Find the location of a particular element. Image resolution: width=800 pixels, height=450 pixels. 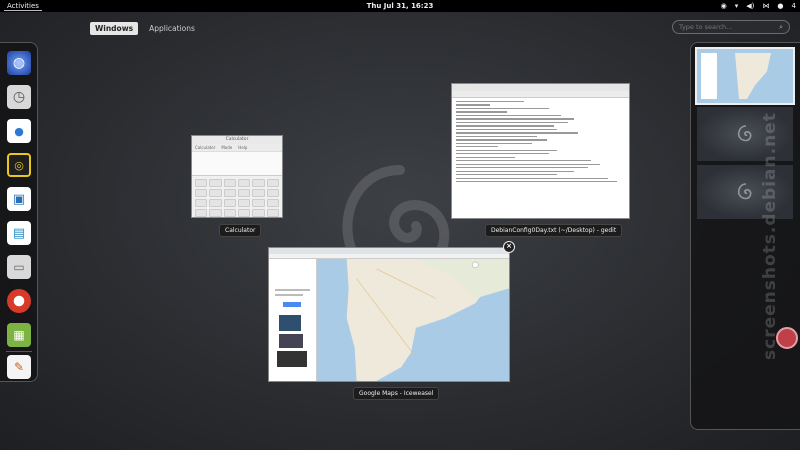

network-icon: ⋈ is located at coordinates (765, 6).